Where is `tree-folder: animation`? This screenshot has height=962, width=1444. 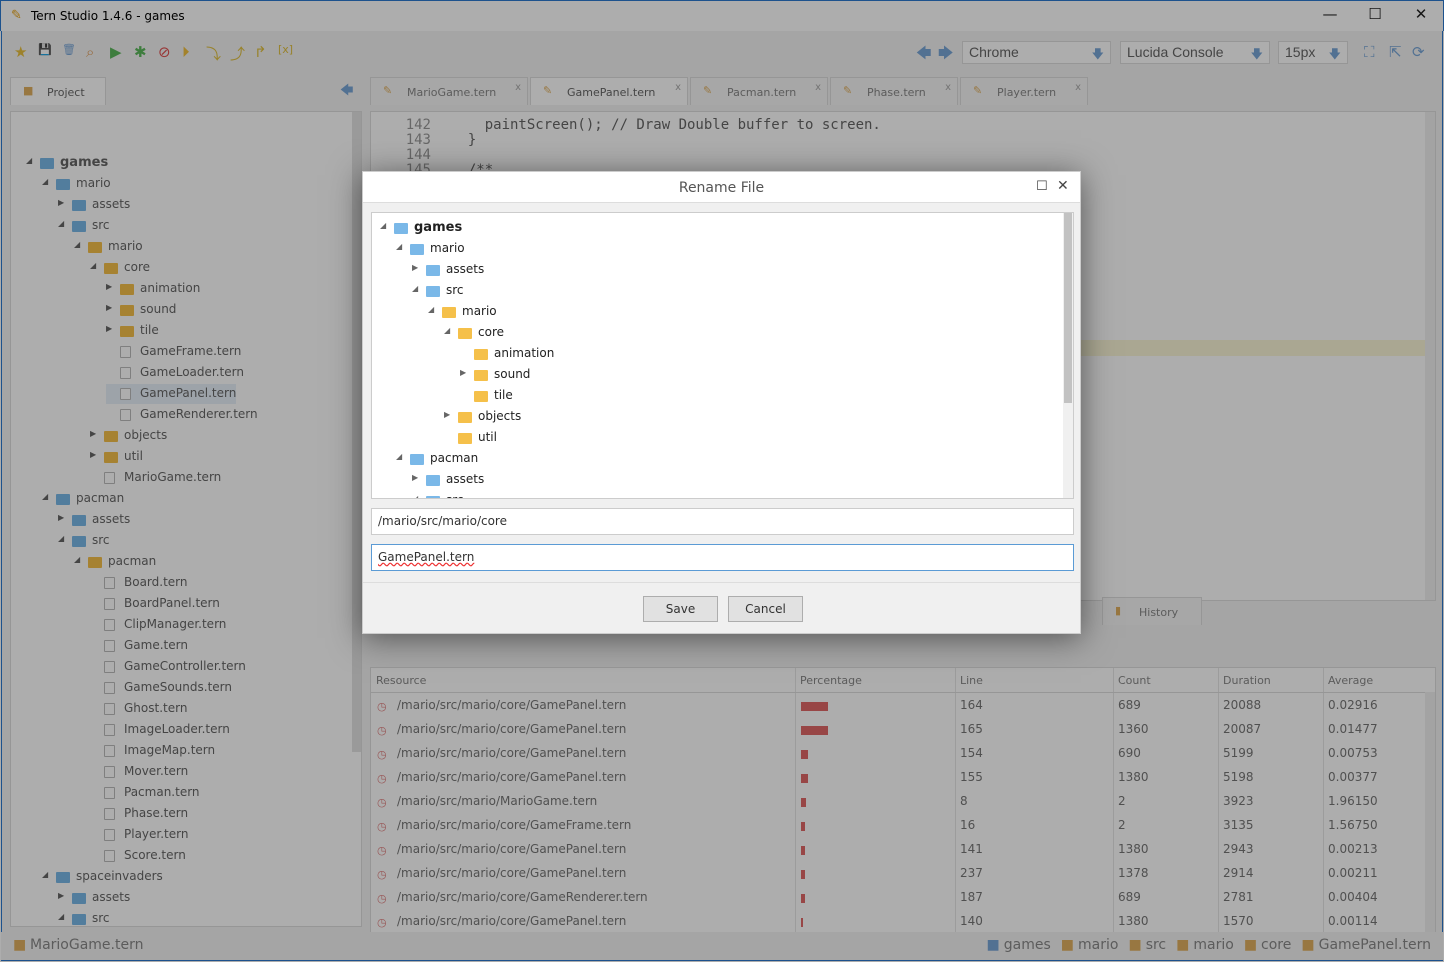
tree-folder: animation is located at coordinates (610, 354).